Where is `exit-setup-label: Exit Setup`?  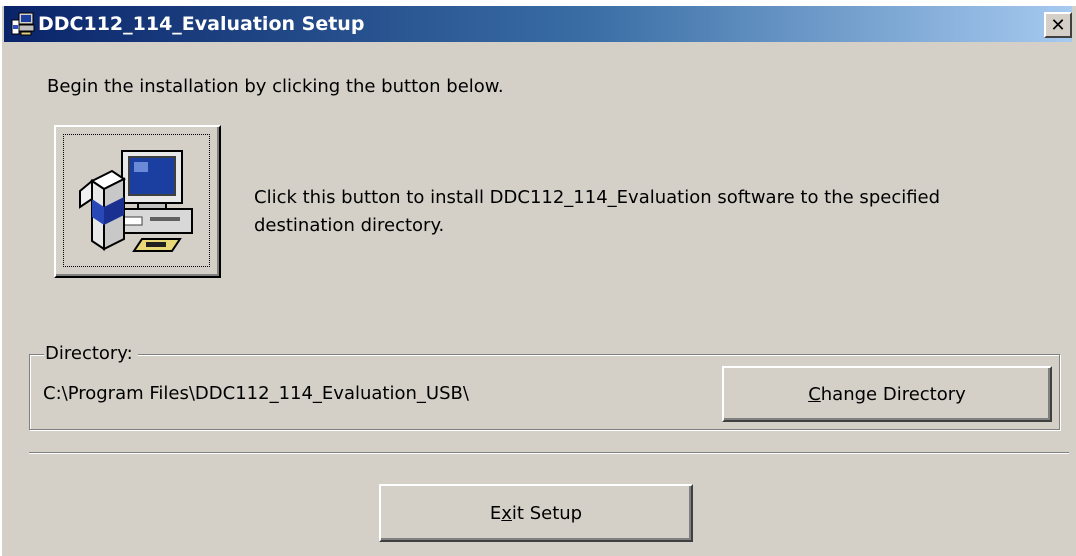
exit-setup-label: Exit Setup is located at coordinates (536, 513).